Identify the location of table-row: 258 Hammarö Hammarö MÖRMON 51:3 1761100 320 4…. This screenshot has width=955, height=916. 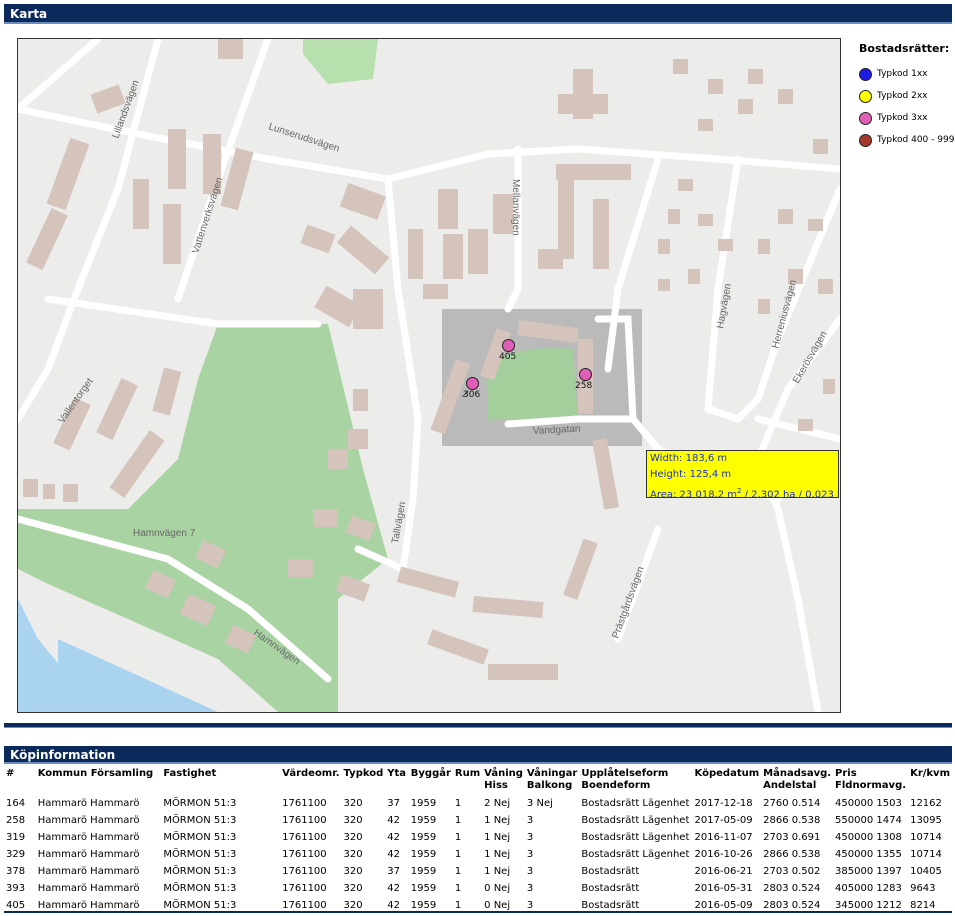
(478, 820).